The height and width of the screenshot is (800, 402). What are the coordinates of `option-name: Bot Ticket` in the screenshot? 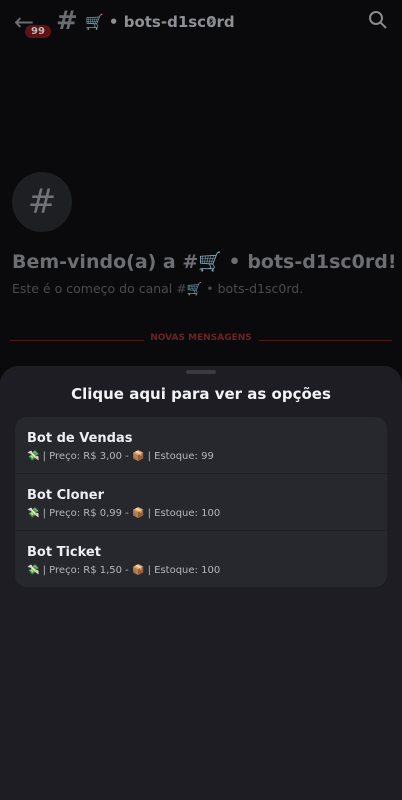 It's located at (64, 552).